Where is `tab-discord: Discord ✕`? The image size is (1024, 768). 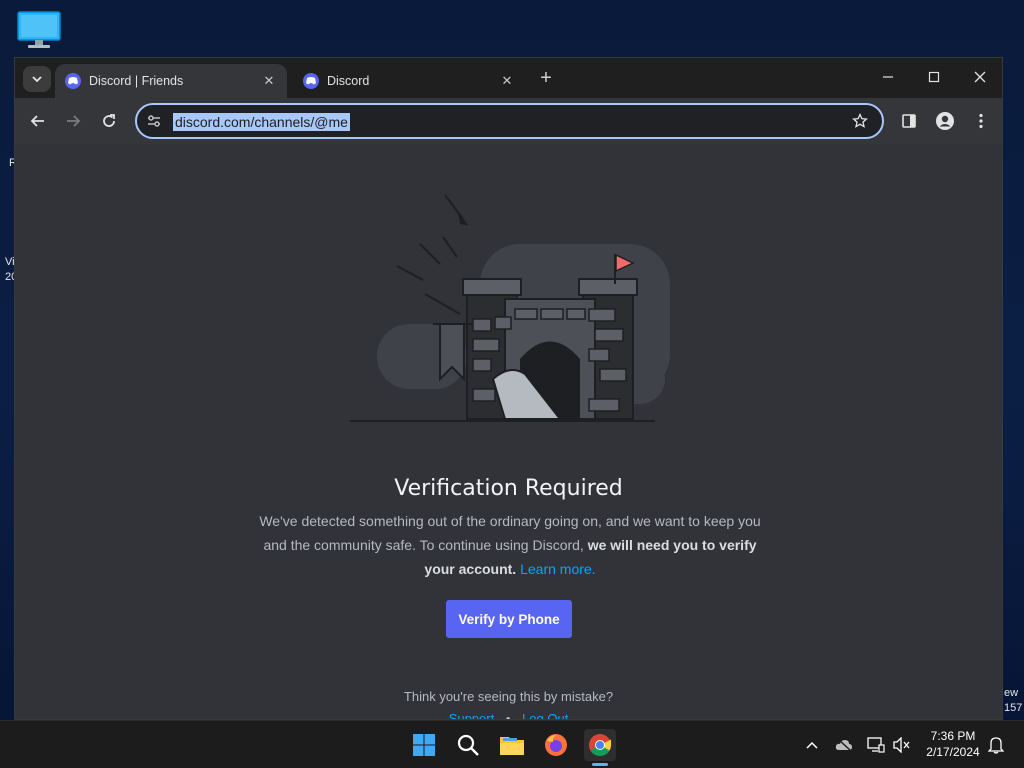
tab-discord: Discord ✕ is located at coordinates (409, 81).